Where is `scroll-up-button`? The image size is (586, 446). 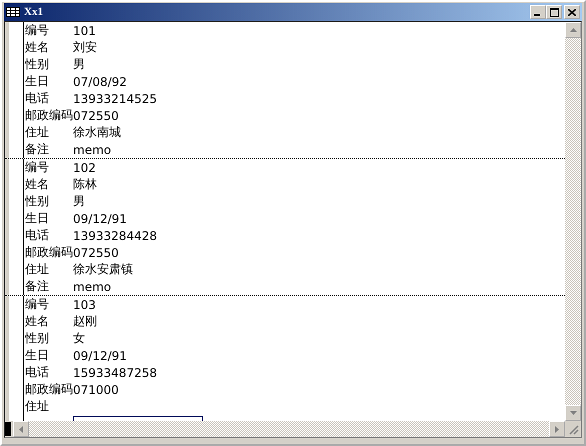
scroll-up-button is located at coordinates (573, 30).